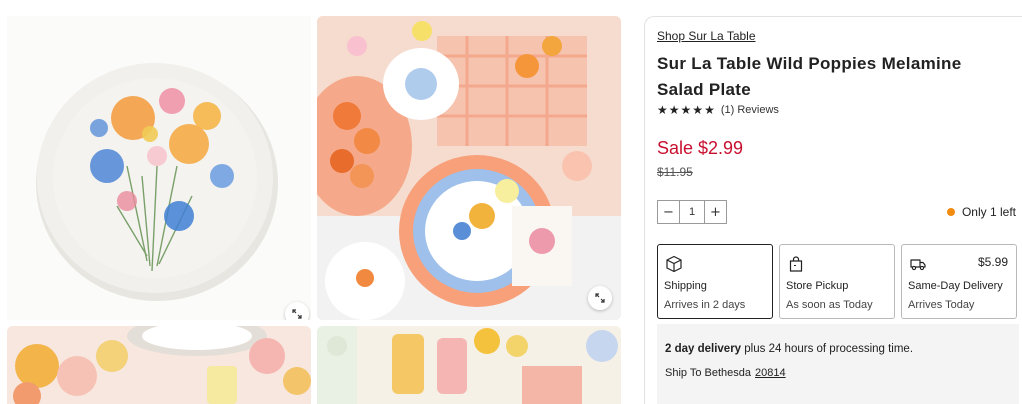  I want to click on same-day-delivery-option: $5.99 Same-Day Delivery Arrives Today, so click(959, 281).